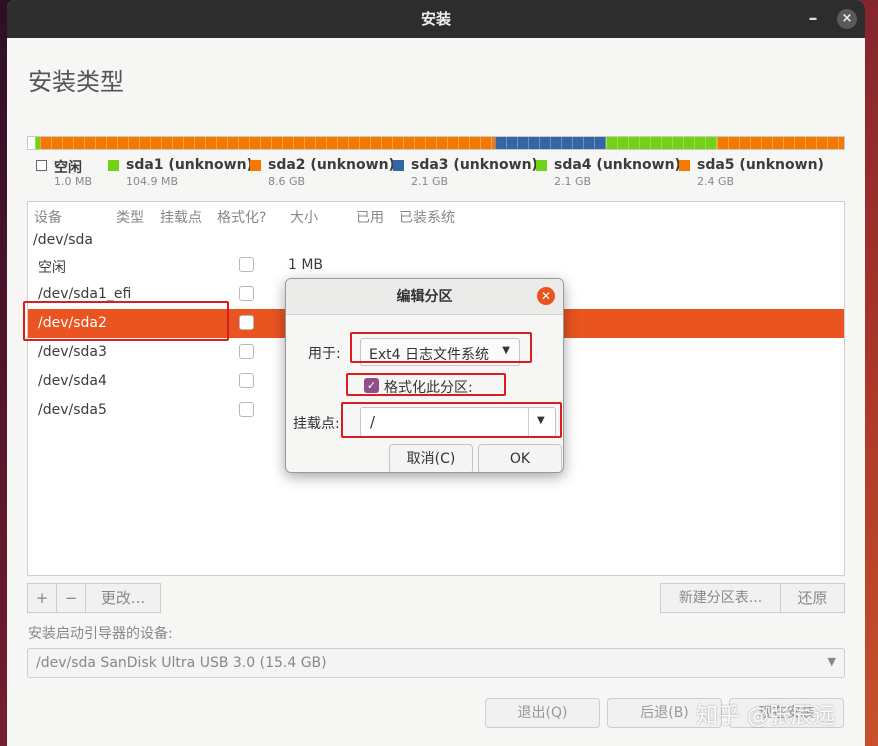 This screenshot has width=878, height=746. I want to click on disk-segment-sda2, so click(268, 143).